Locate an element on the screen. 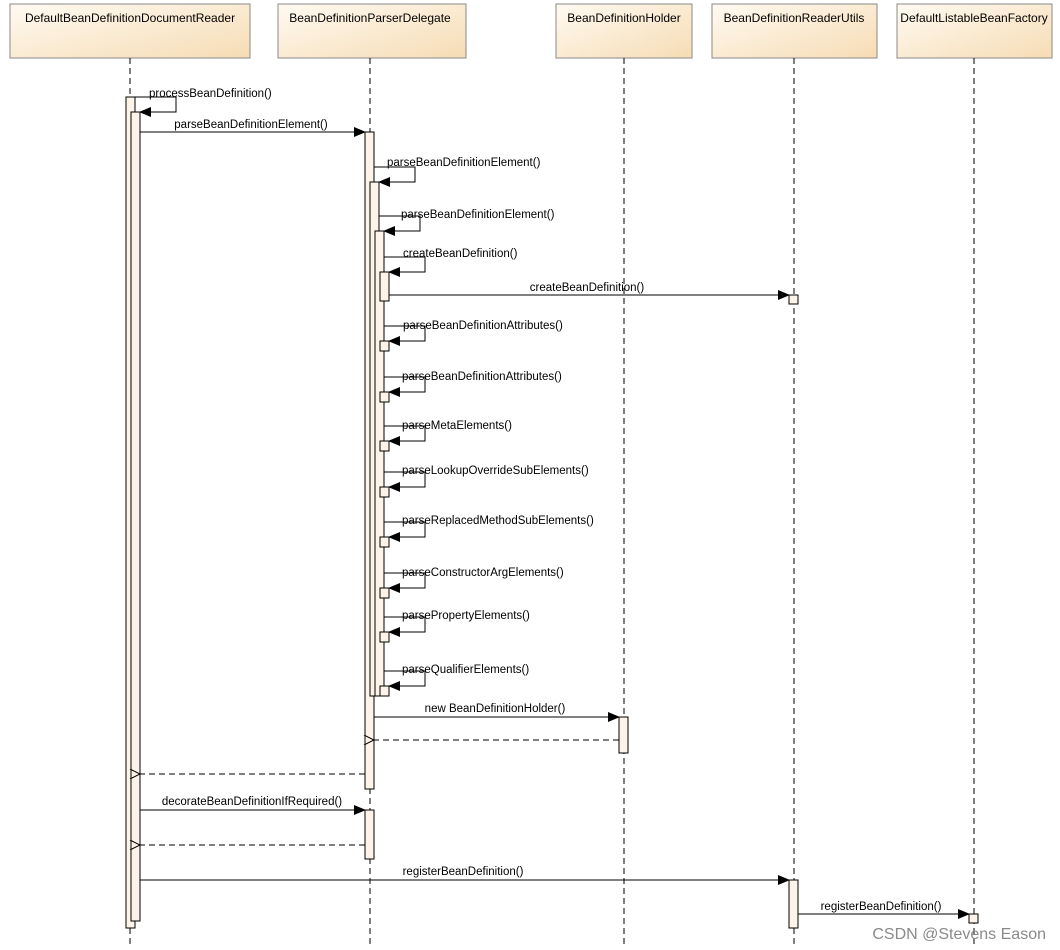 The image size is (1060, 950). self-message-arrow is located at coordinates (395, 176).